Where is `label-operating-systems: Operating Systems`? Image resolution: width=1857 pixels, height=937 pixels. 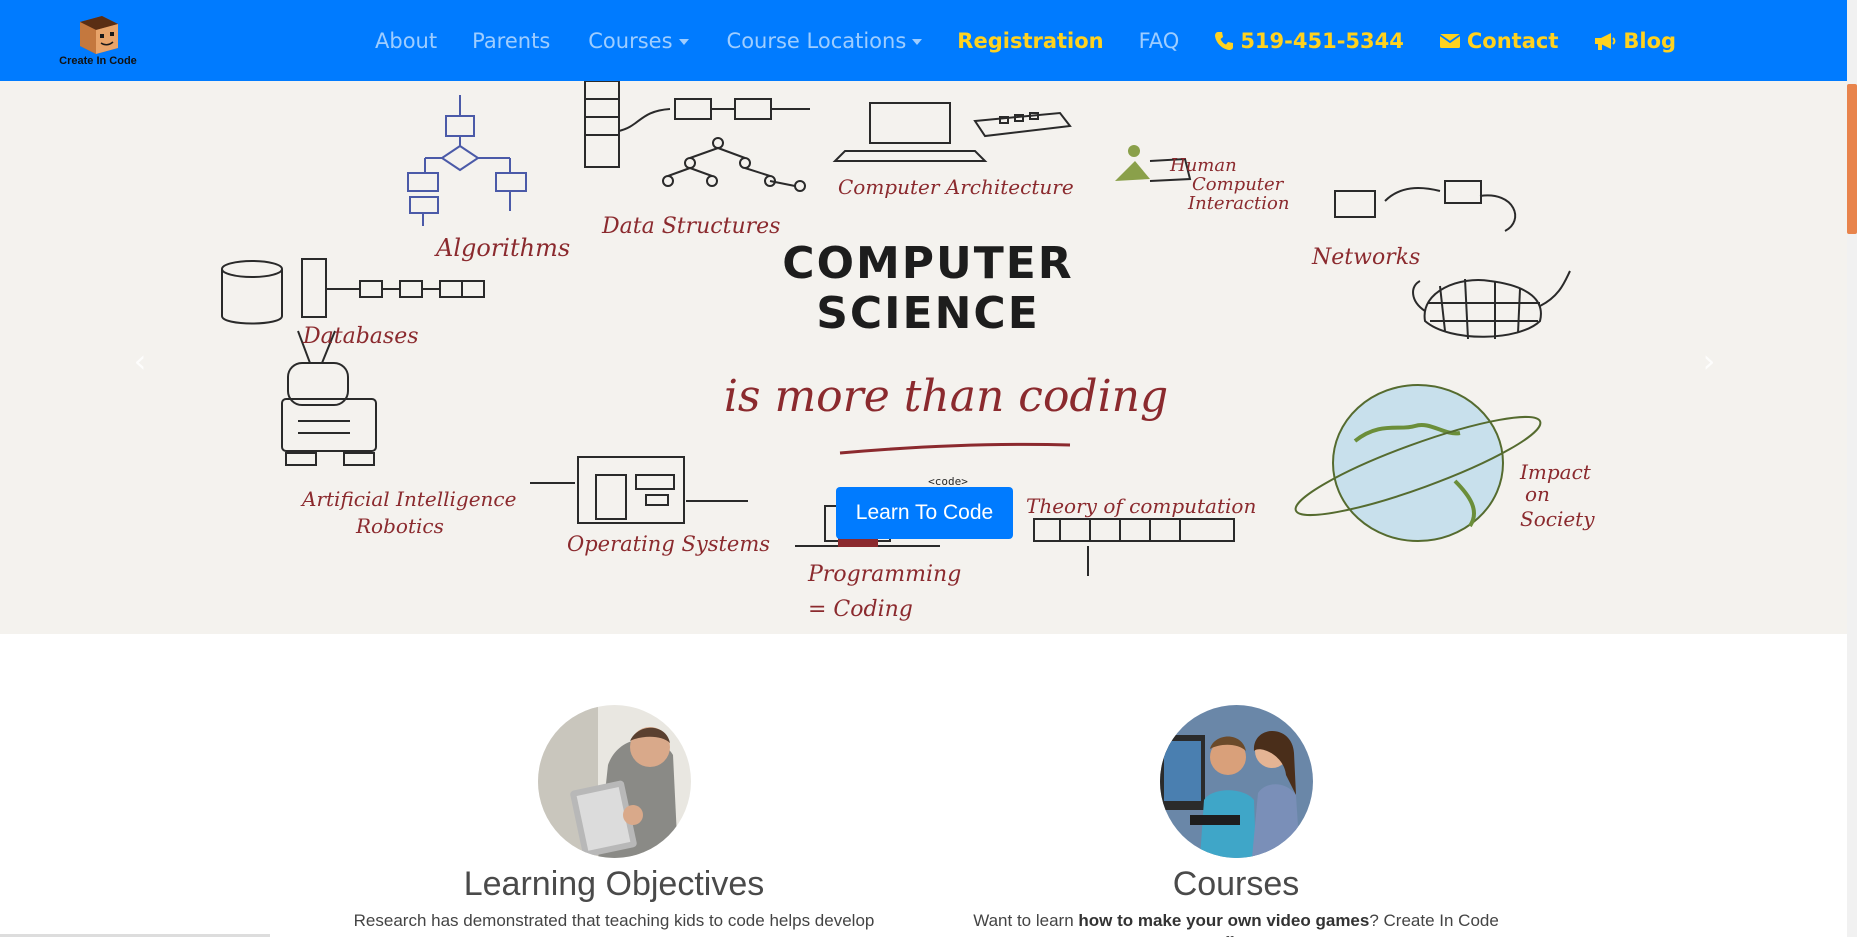
label-operating-systems: Operating Systems is located at coordinates (668, 544).